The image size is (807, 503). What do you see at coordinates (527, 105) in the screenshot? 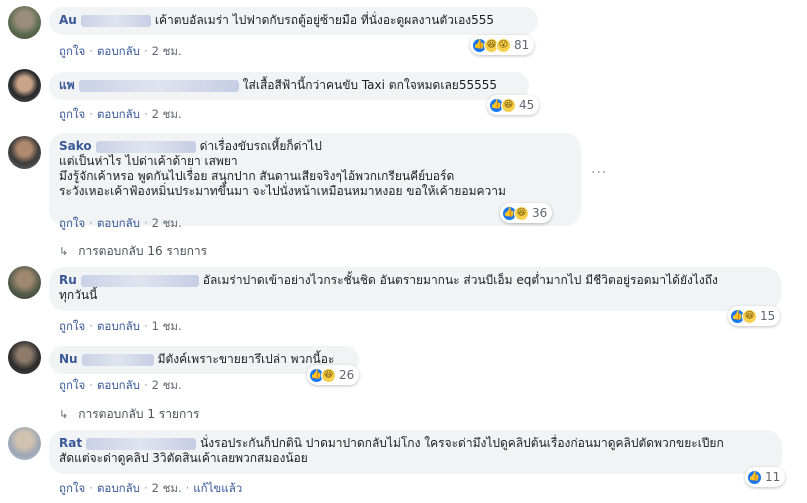
I see `reaction-count: 45` at bounding box center [527, 105].